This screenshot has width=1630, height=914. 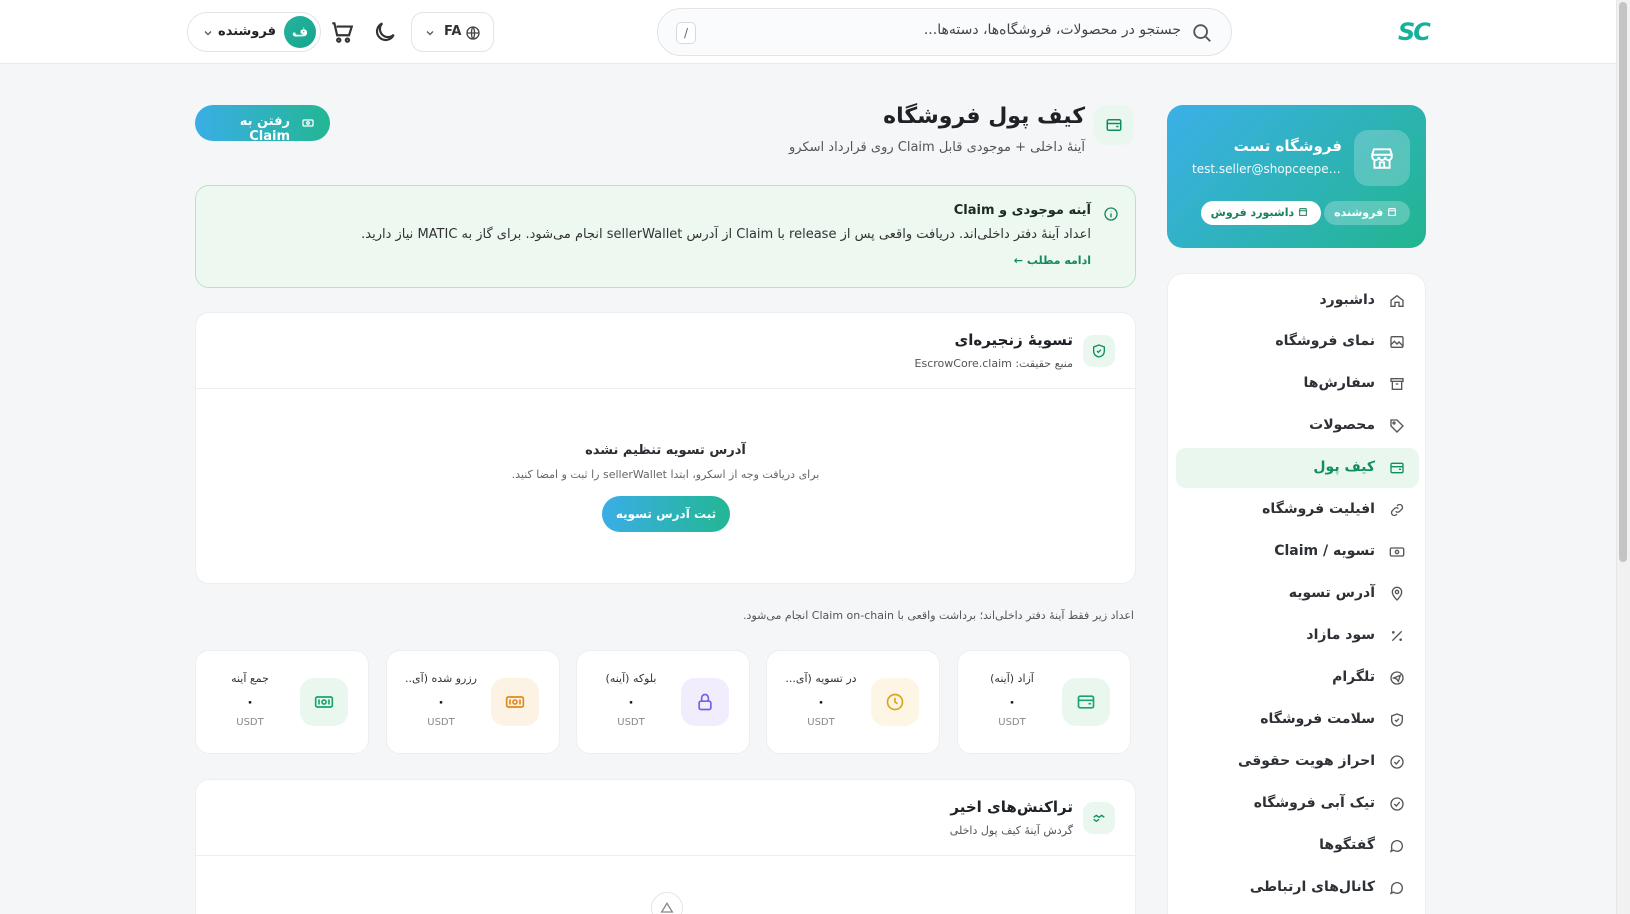 What do you see at coordinates (1397, 678) in the screenshot?
I see `telegram-icon` at bounding box center [1397, 678].